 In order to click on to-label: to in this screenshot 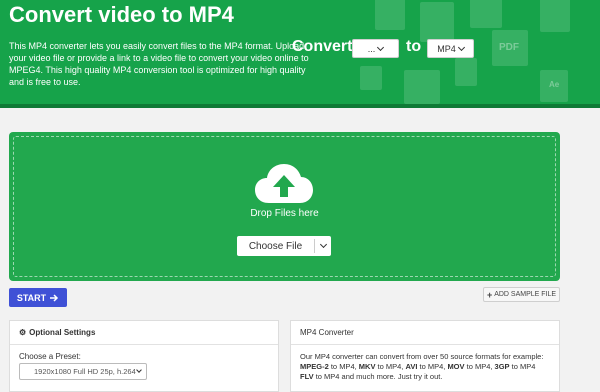, I will do `click(414, 46)`.